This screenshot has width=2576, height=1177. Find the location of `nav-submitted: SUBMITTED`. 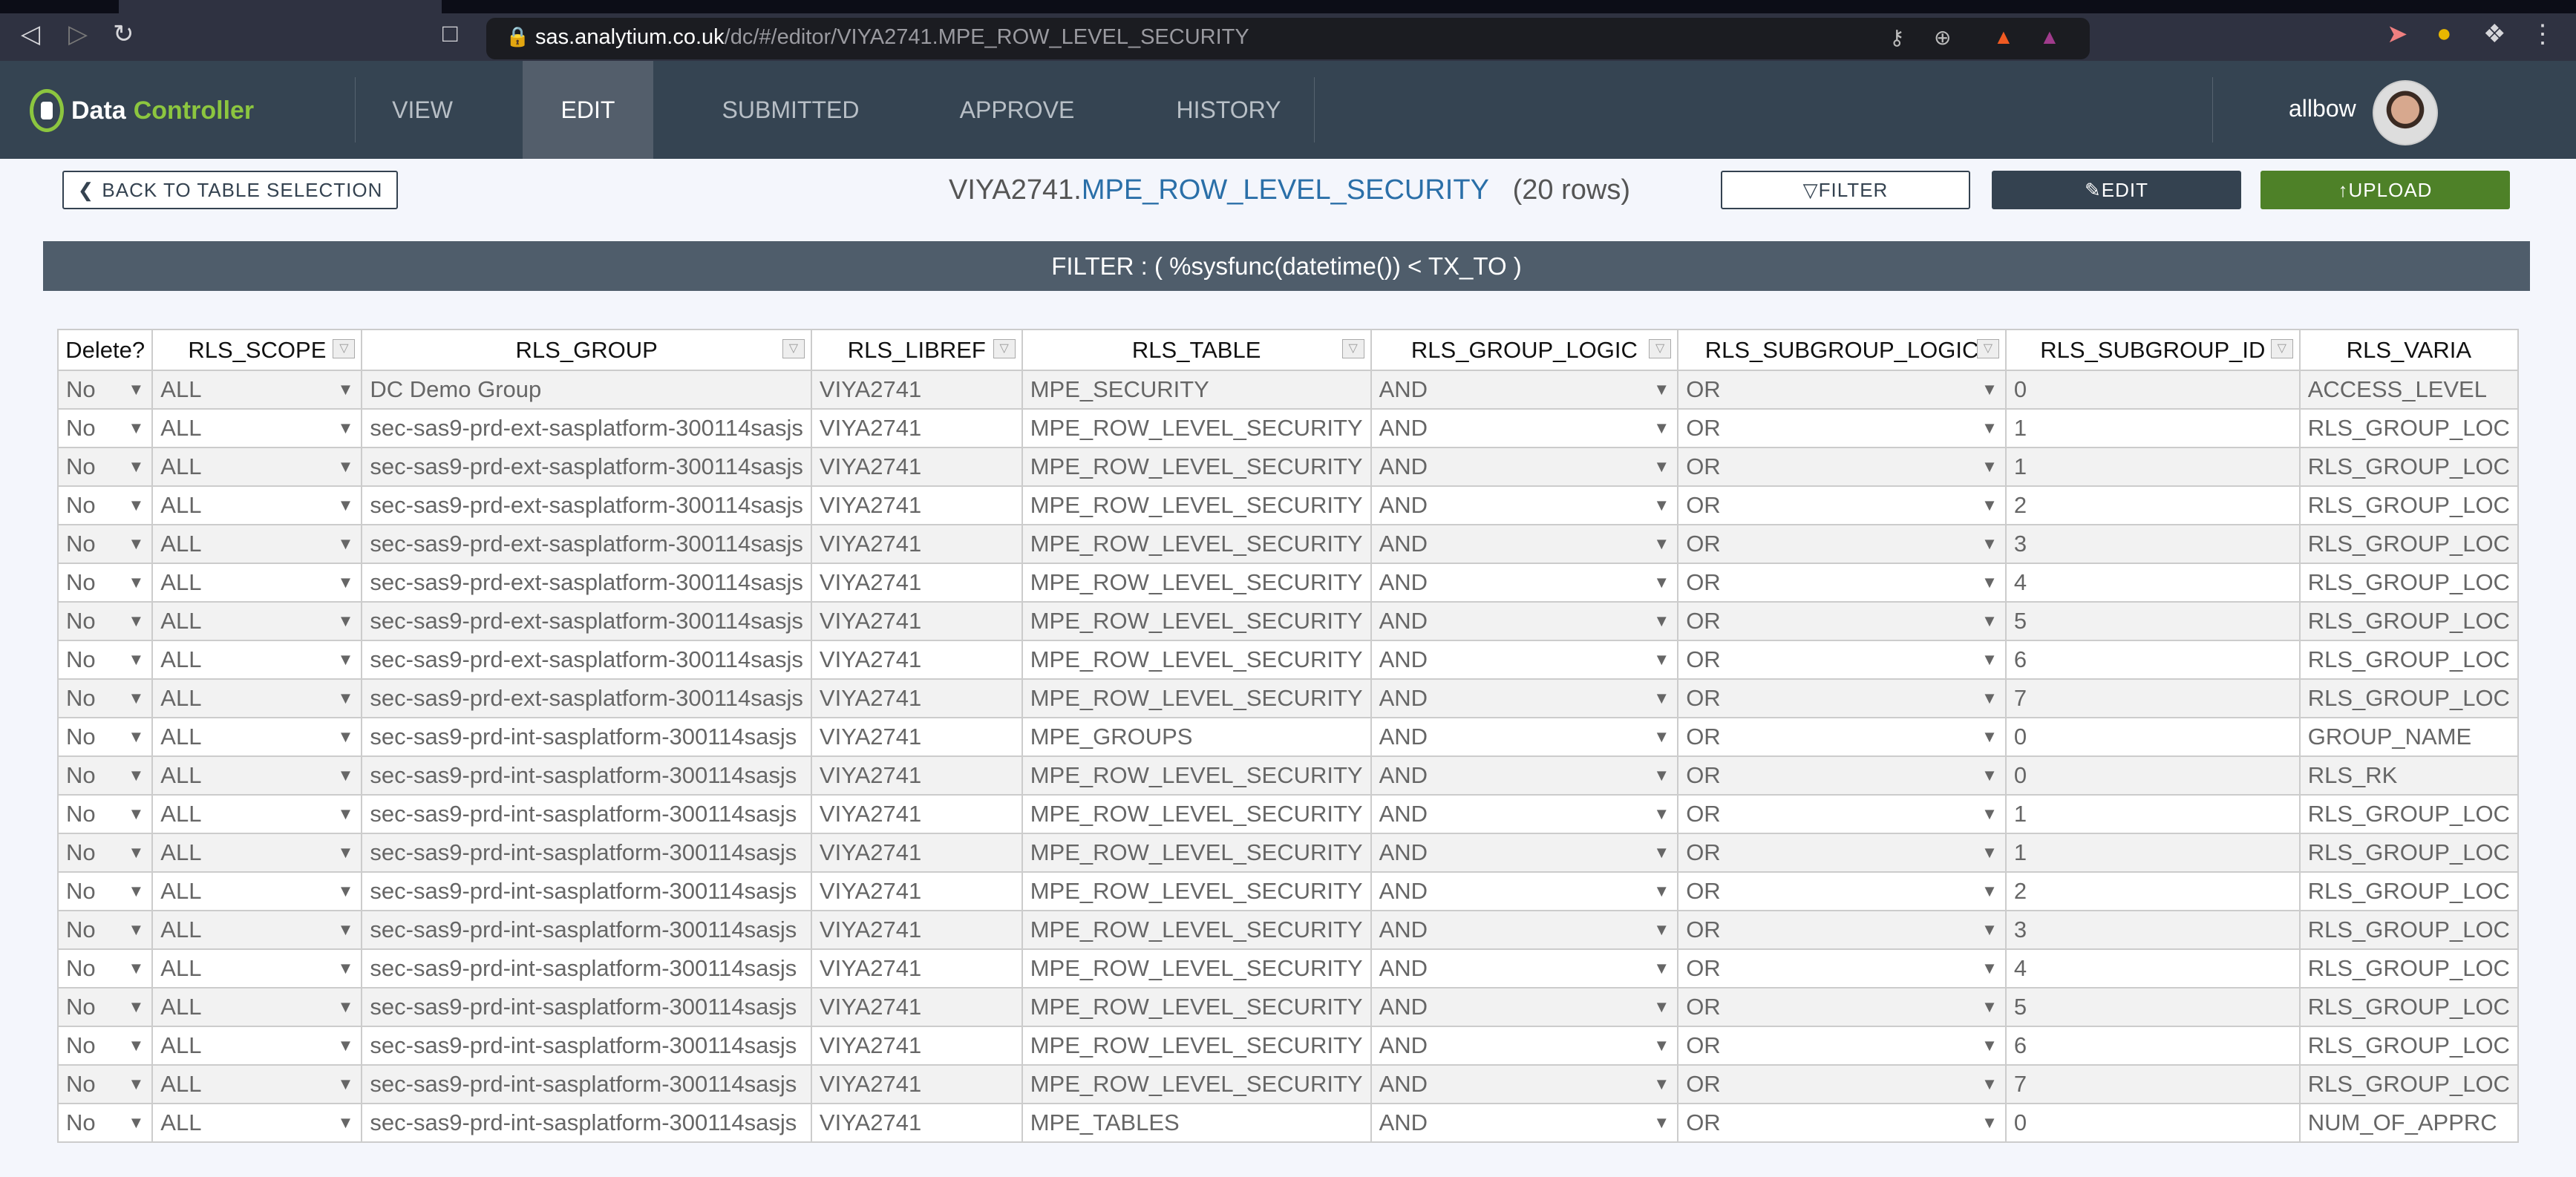

nav-submitted: SUBMITTED is located at coordinates (791, 110).